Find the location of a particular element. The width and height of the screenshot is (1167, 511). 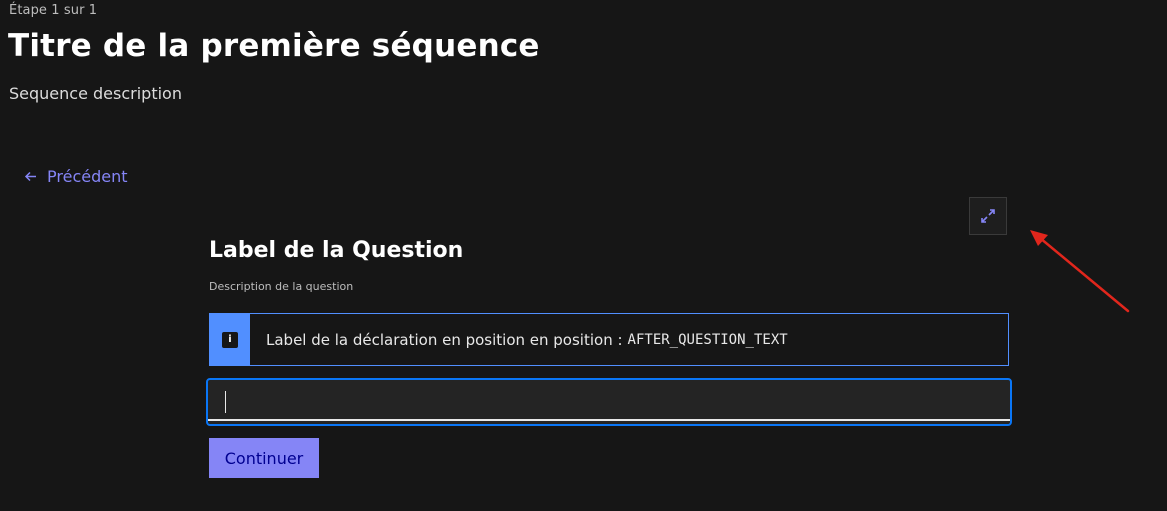

callout-accent-bar: i is located at coordinates (230, 339).